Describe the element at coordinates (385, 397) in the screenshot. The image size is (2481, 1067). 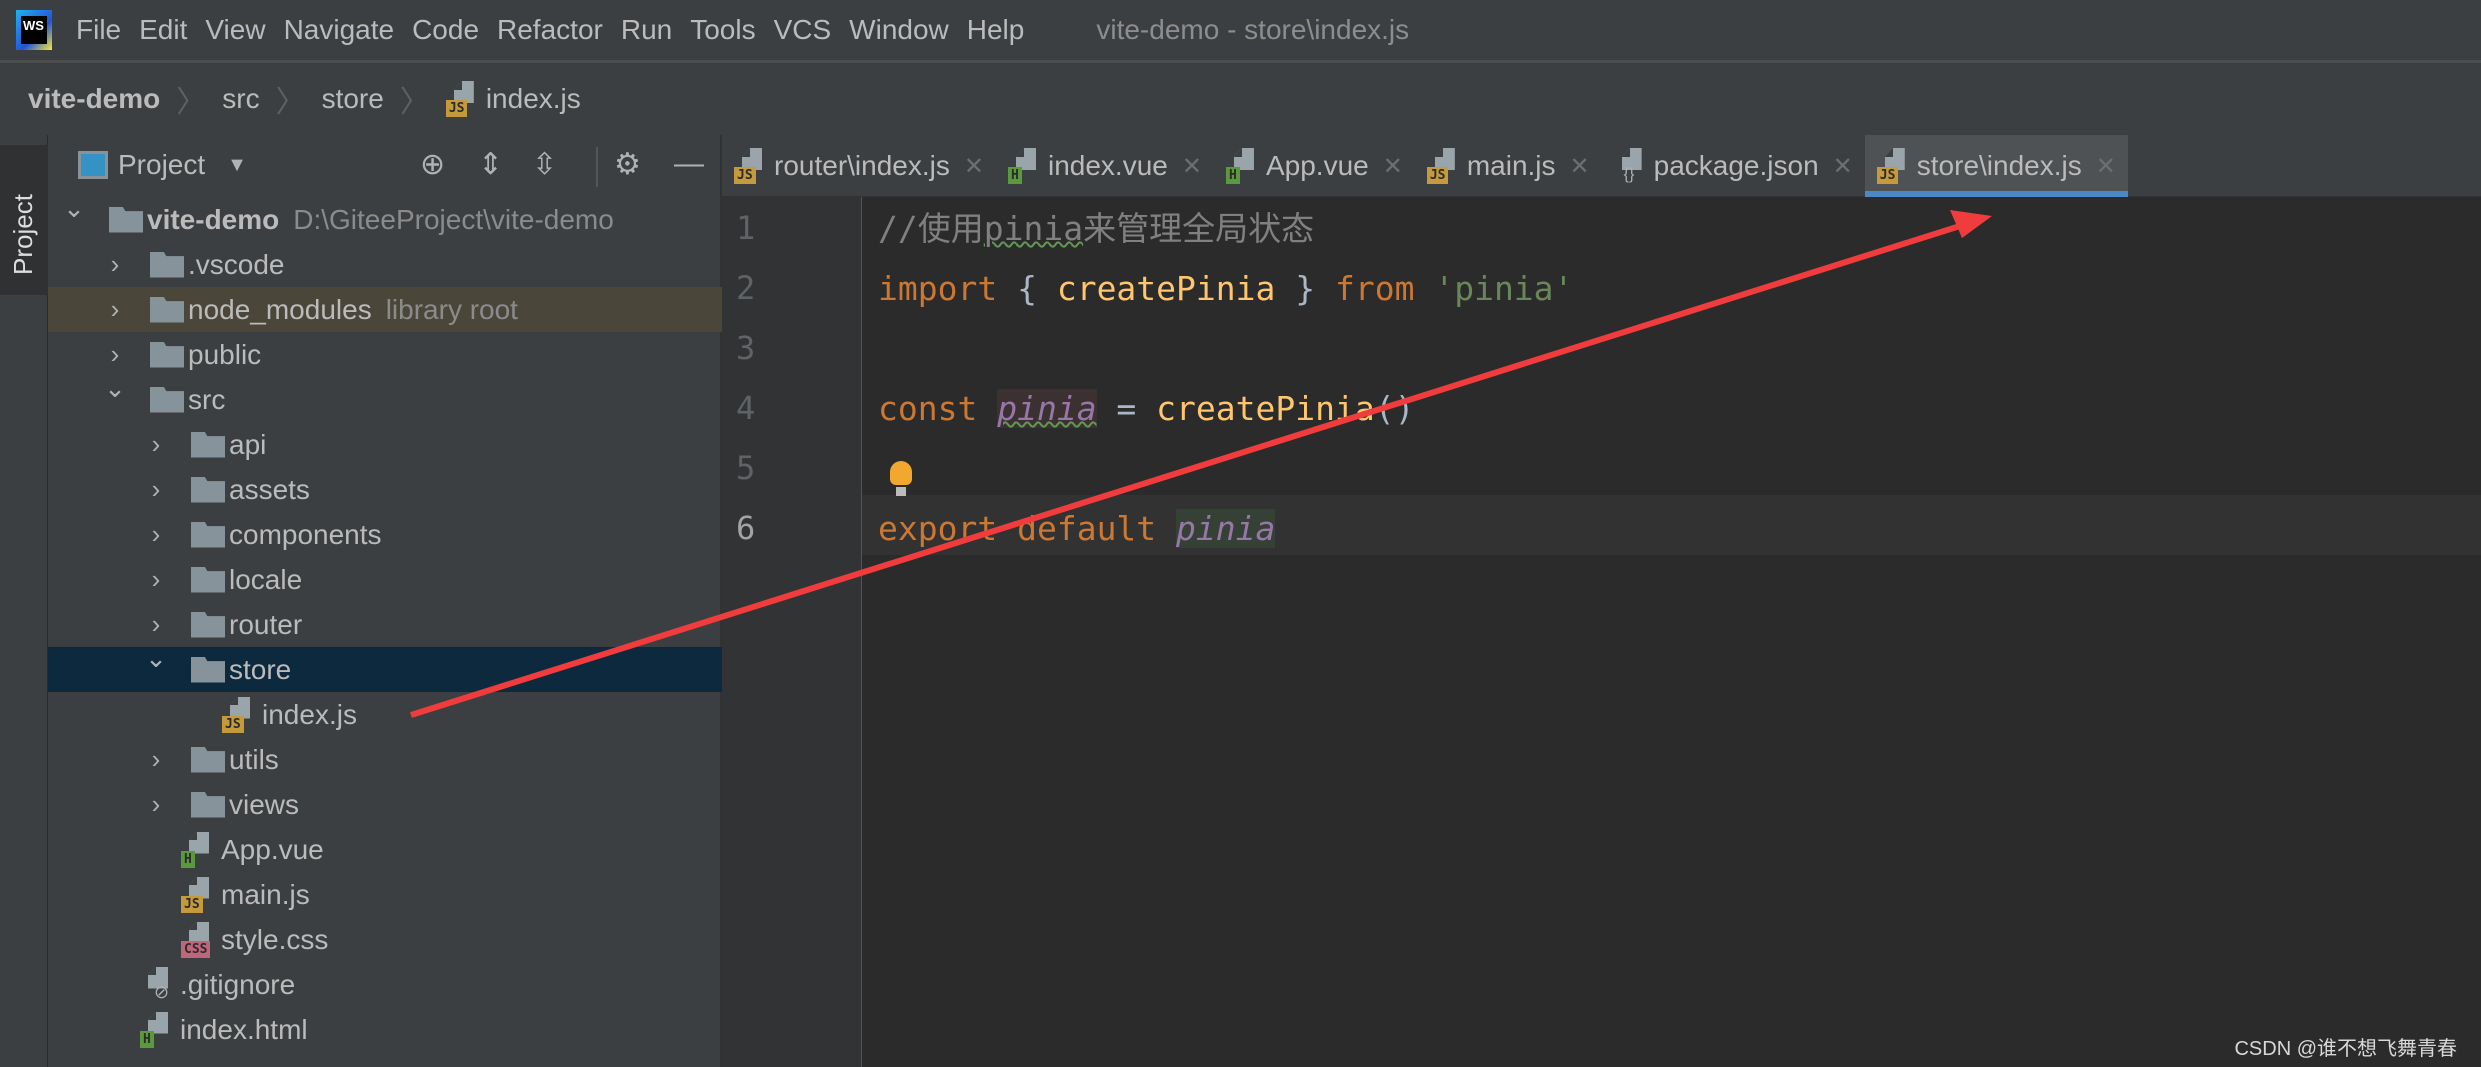
I see `tree-item-src: ⌄ src` at that location.